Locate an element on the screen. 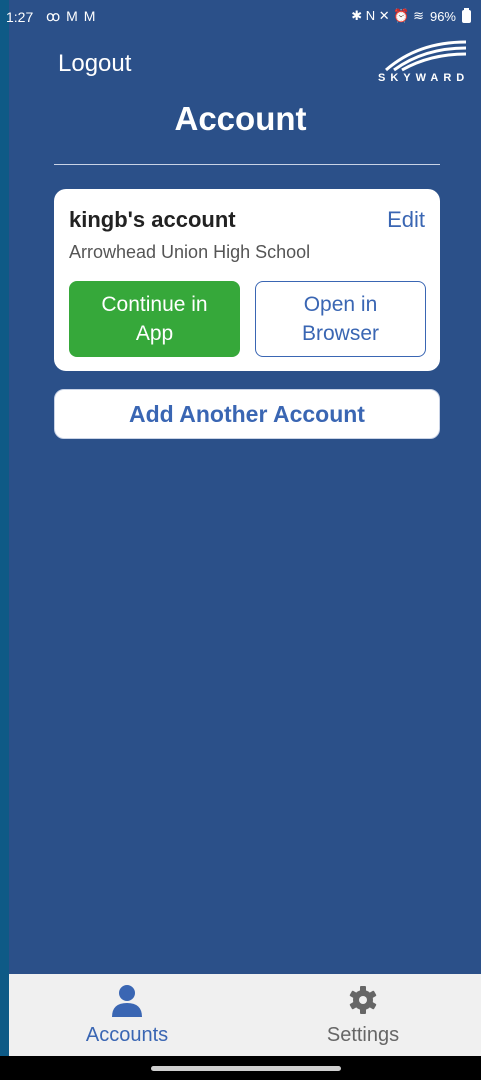  system-status-icons: ✱ N ✕ ⏰ ≋ is located at coordinates (387, 15).